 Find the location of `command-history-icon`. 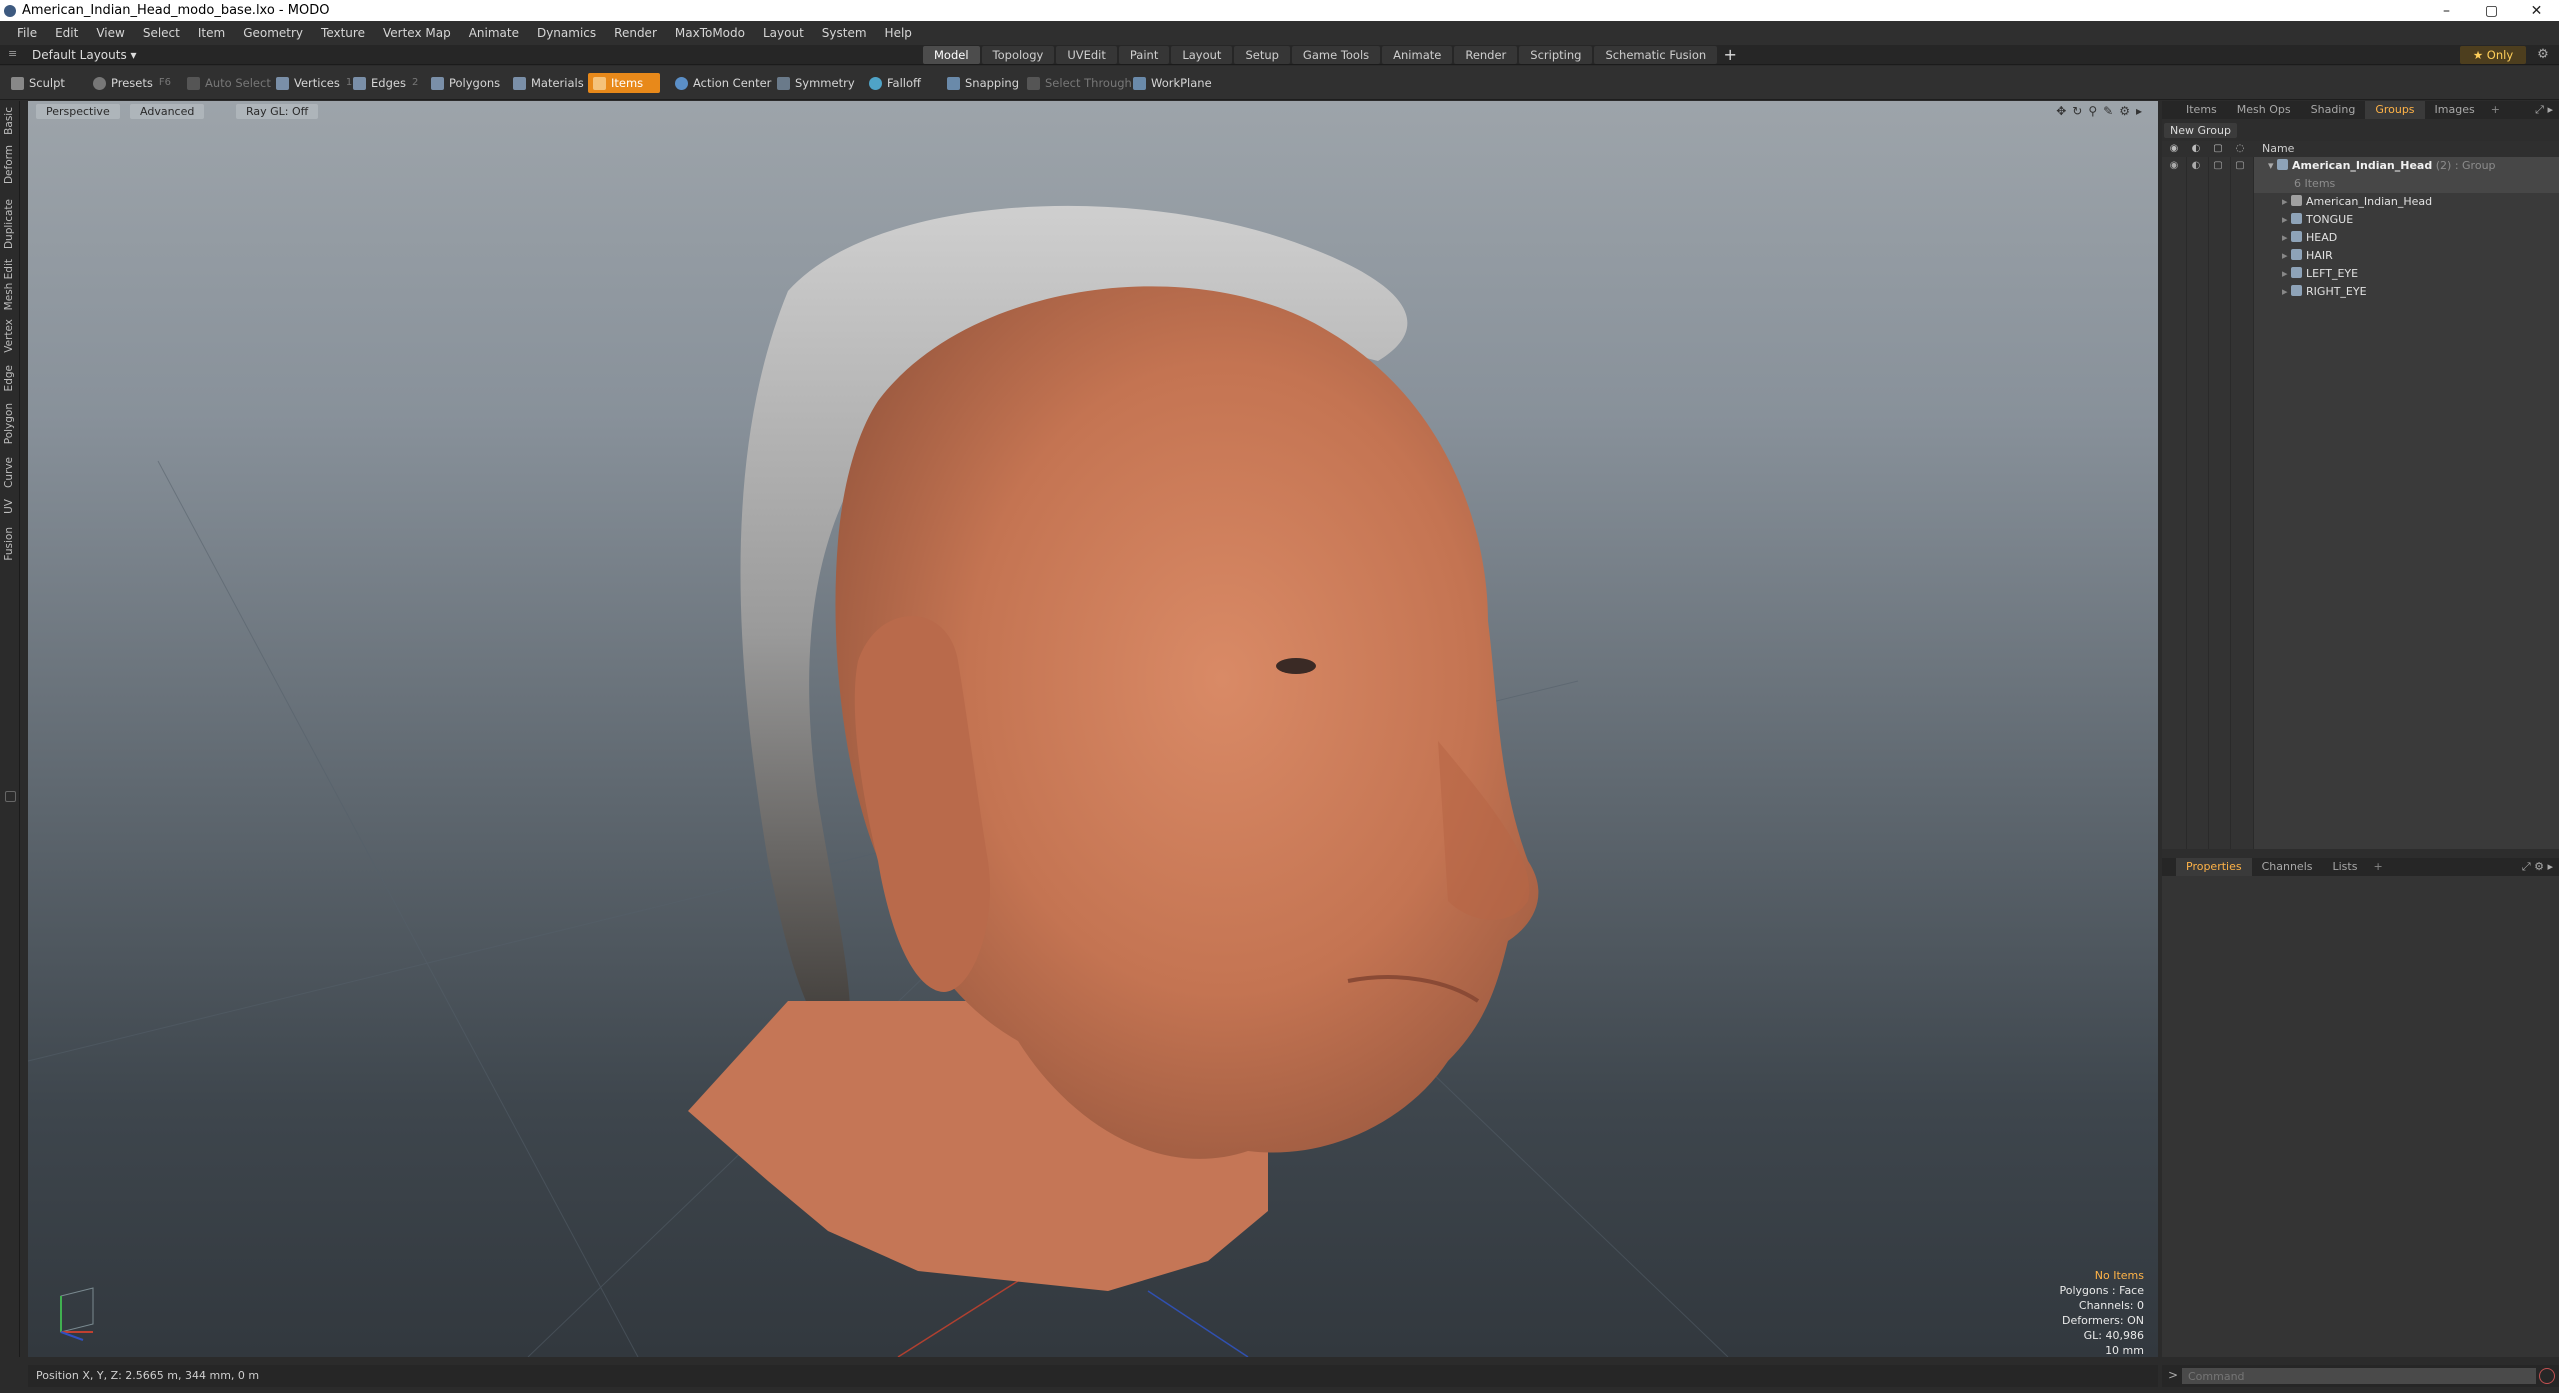

command-history-icon is located at coordinates (2547, 1376).